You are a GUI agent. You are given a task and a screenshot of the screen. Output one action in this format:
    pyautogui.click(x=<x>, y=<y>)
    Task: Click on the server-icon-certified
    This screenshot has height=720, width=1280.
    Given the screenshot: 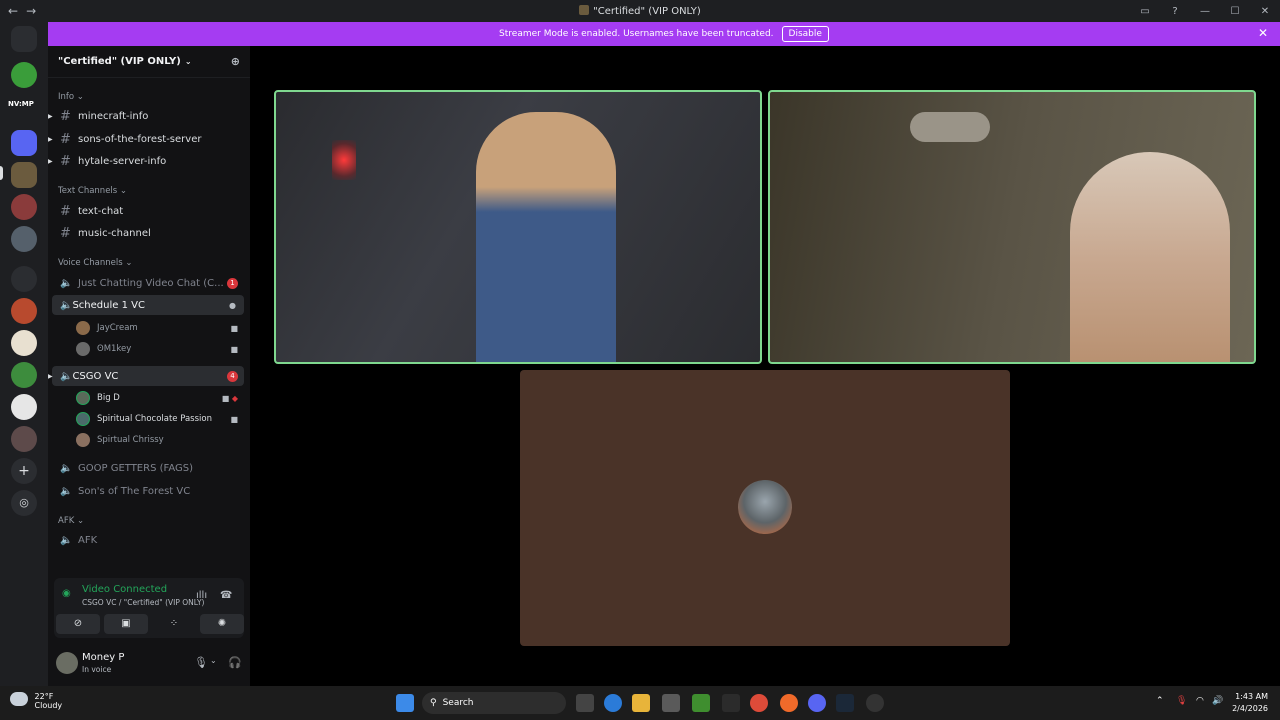 What is the action you would take?
    pyautogui.click(x=24, y=175)
    